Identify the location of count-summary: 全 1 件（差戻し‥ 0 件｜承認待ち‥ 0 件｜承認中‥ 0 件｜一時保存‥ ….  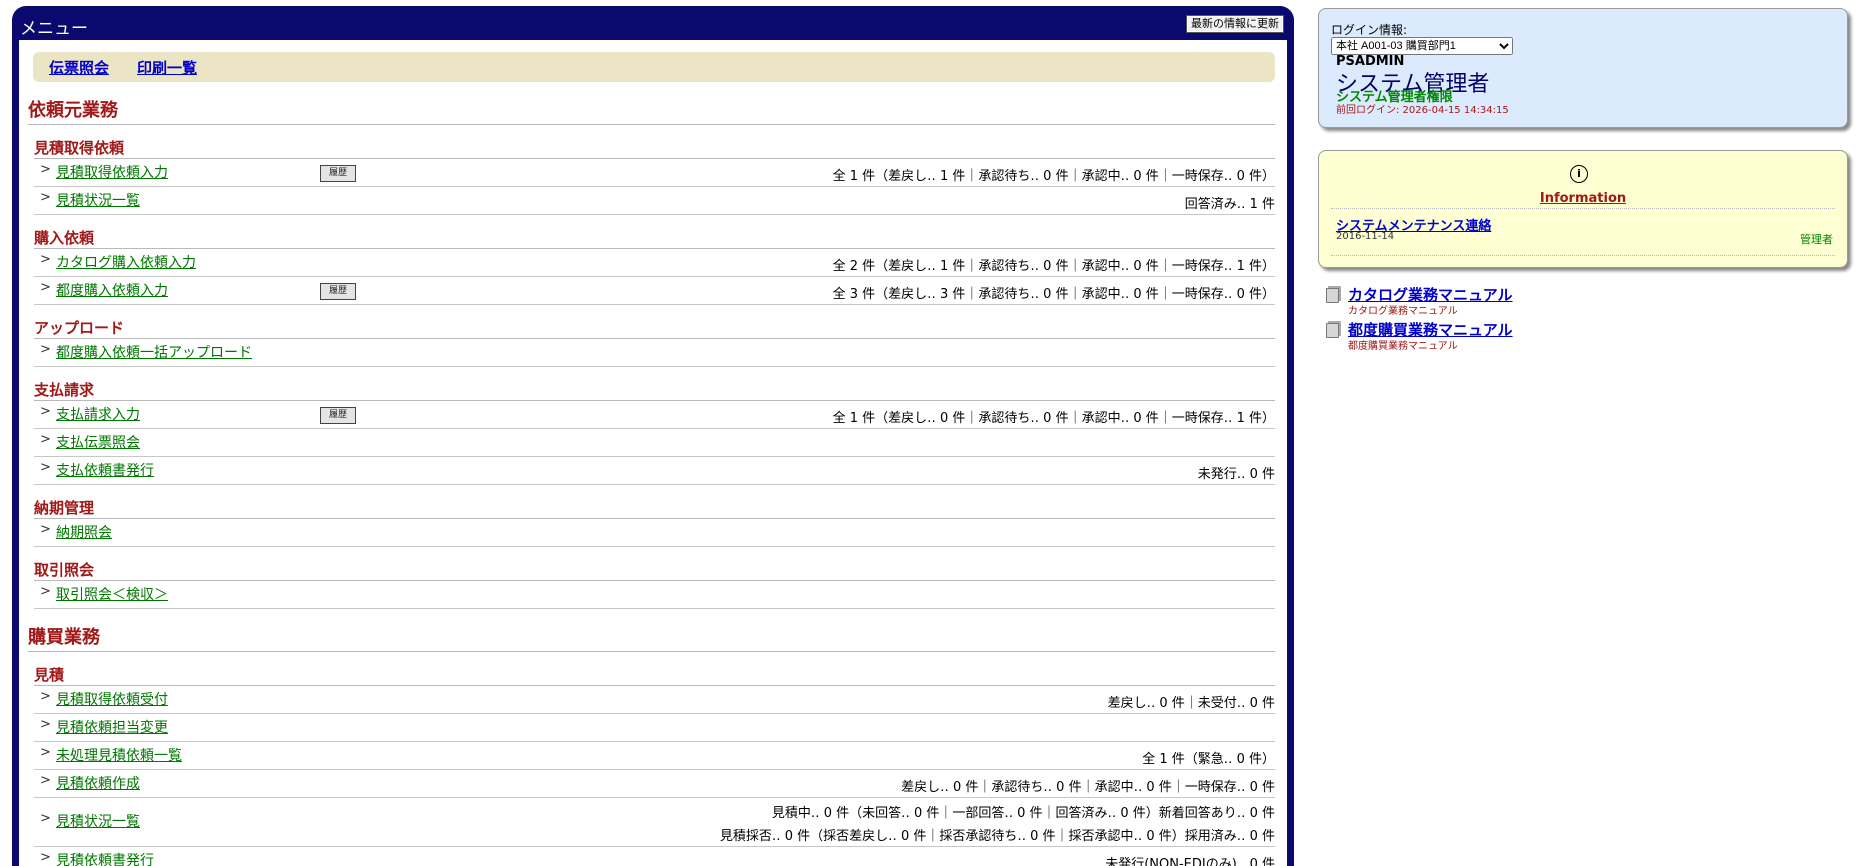
(1054, 416).